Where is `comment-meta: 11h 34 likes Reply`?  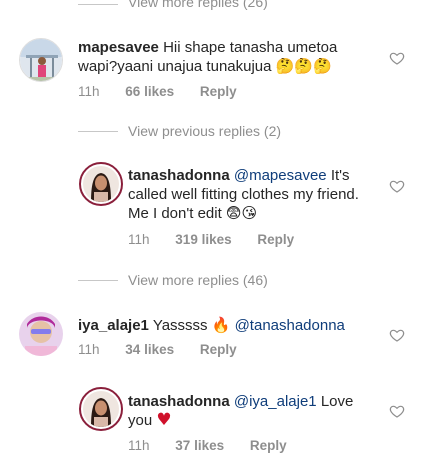
comment-meta: 11h 34 likes Reply is located at coordinates (157, 349).